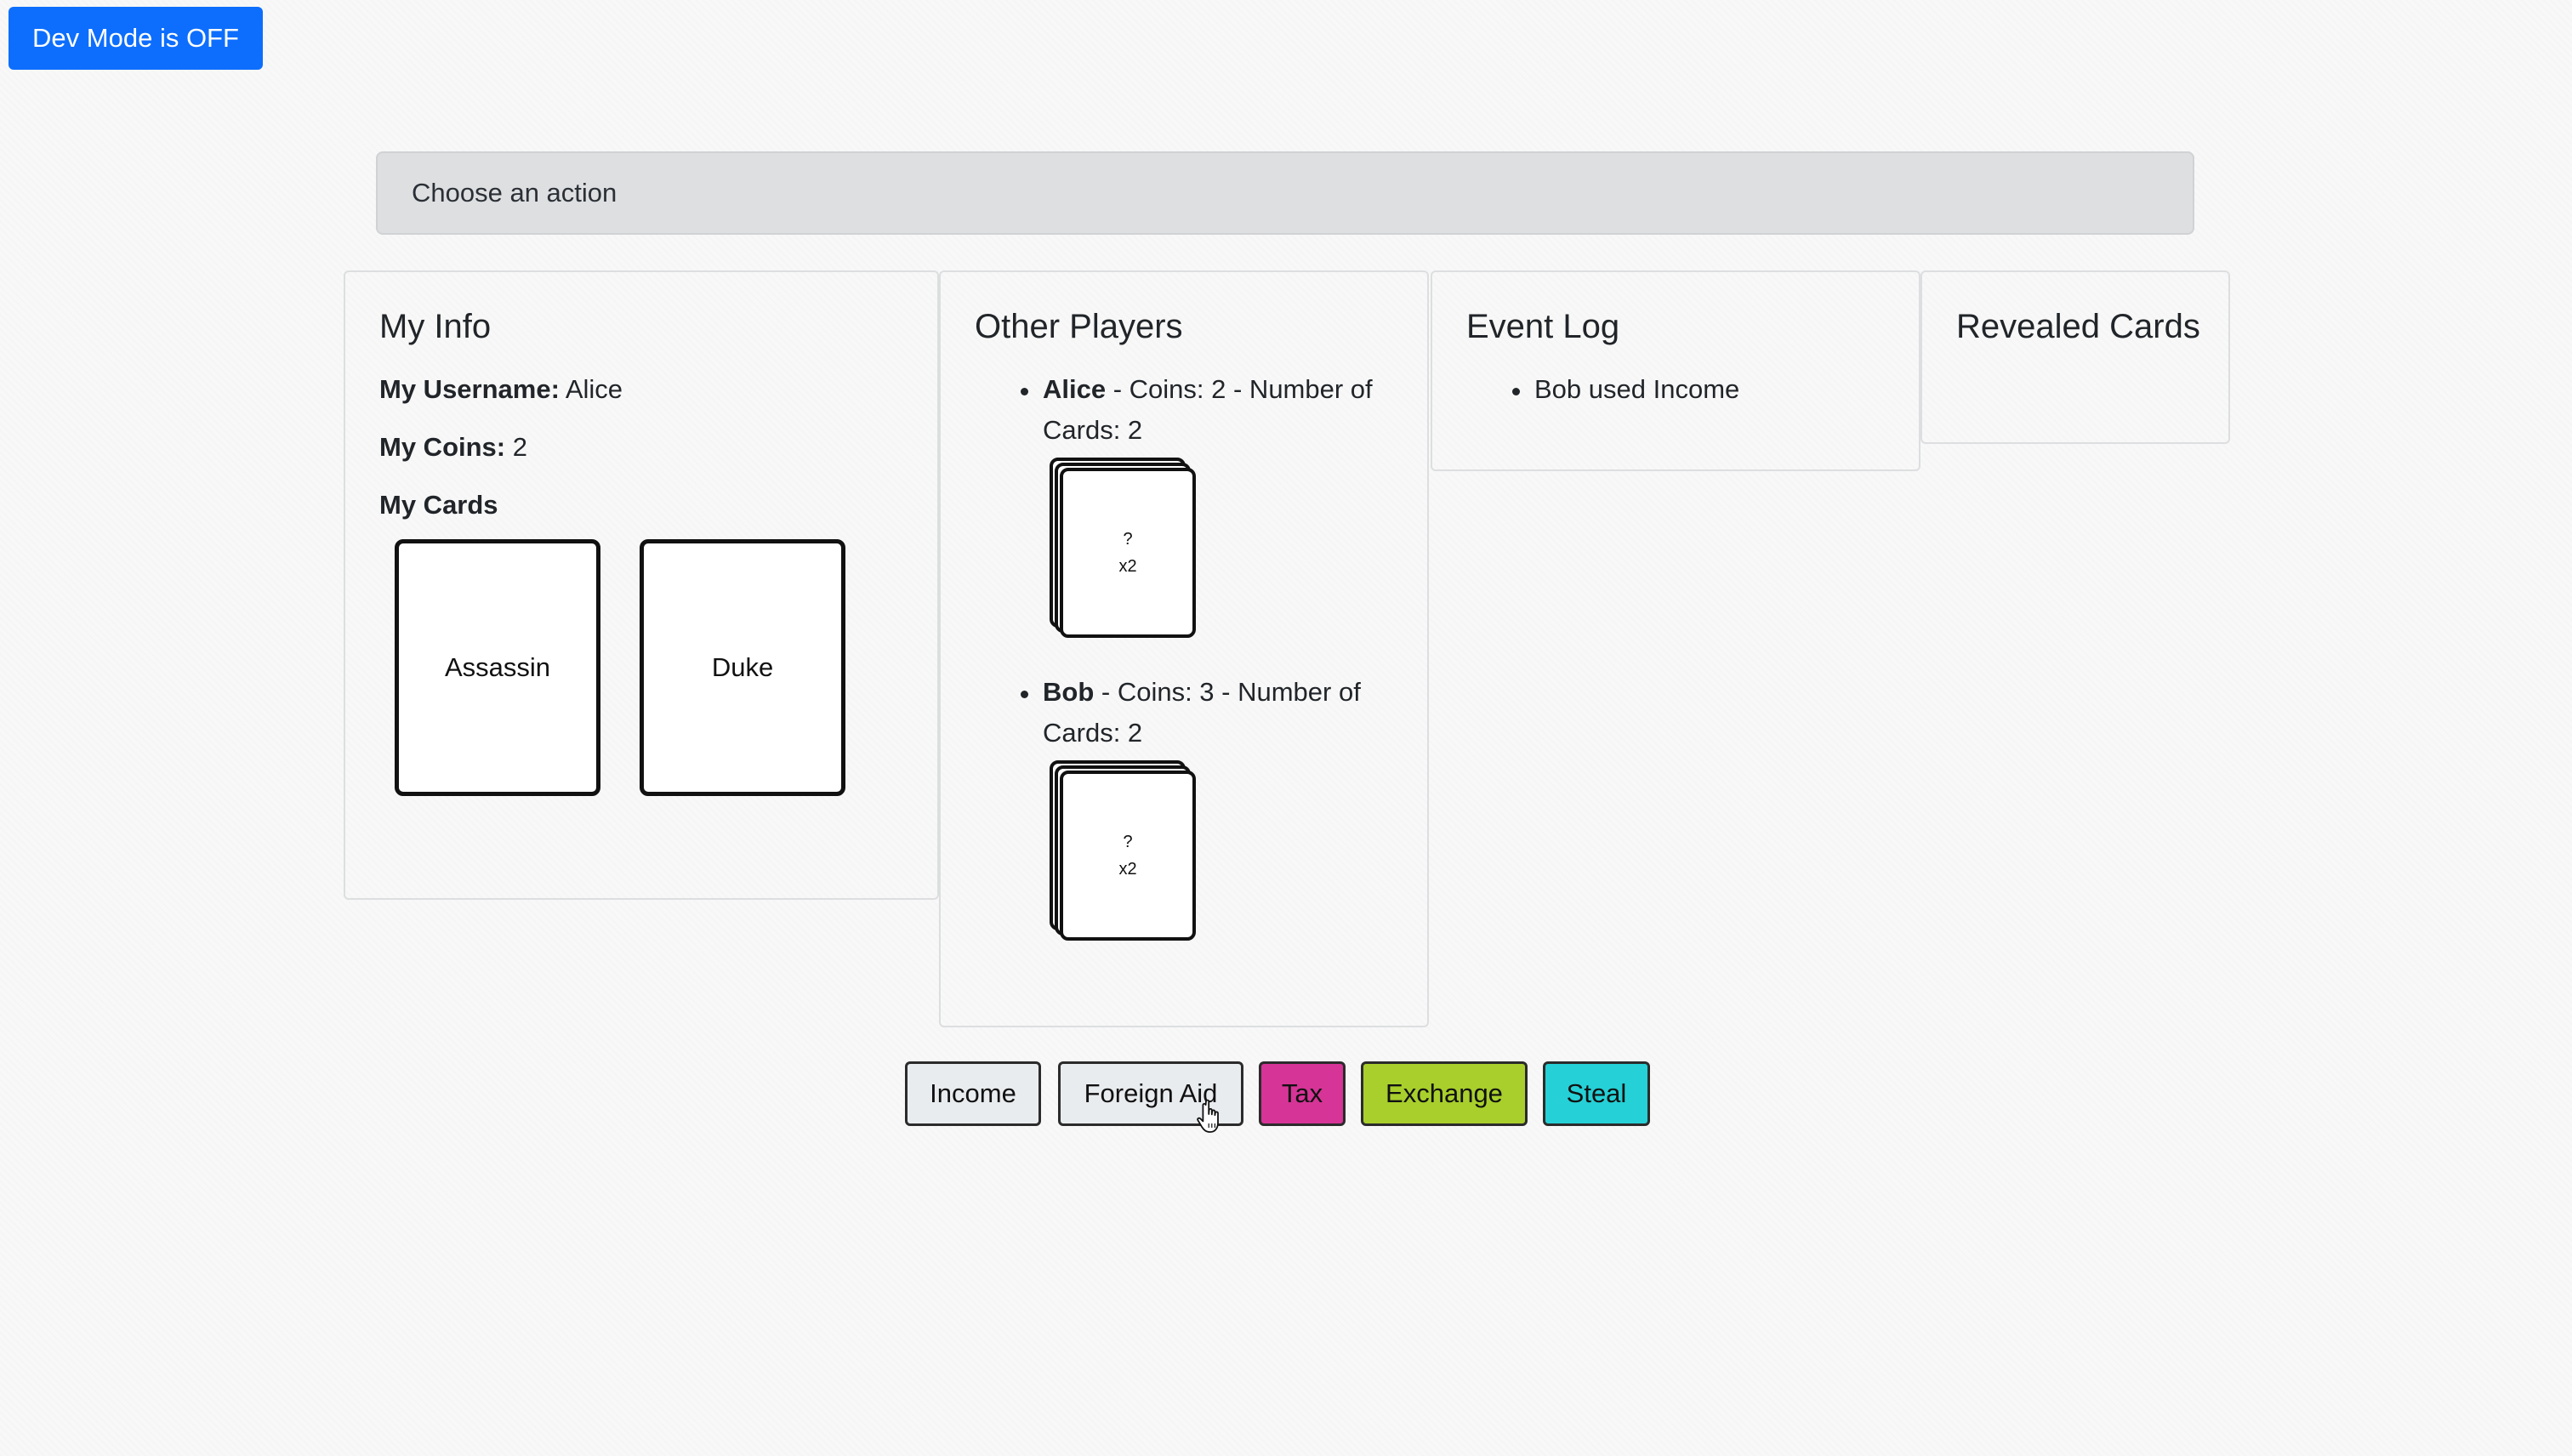 The height and width of the screenshot is (1456, 2572). I want to click on action-prompt-banner: Choose an action, so click(1285, 193).